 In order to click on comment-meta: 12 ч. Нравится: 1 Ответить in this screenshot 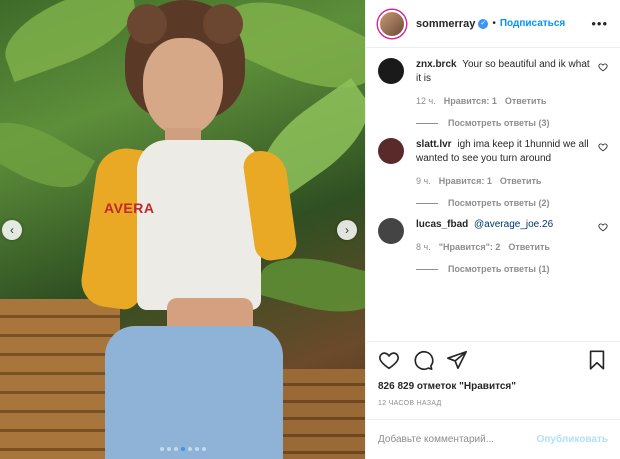, I will do `click(503, 101)`.